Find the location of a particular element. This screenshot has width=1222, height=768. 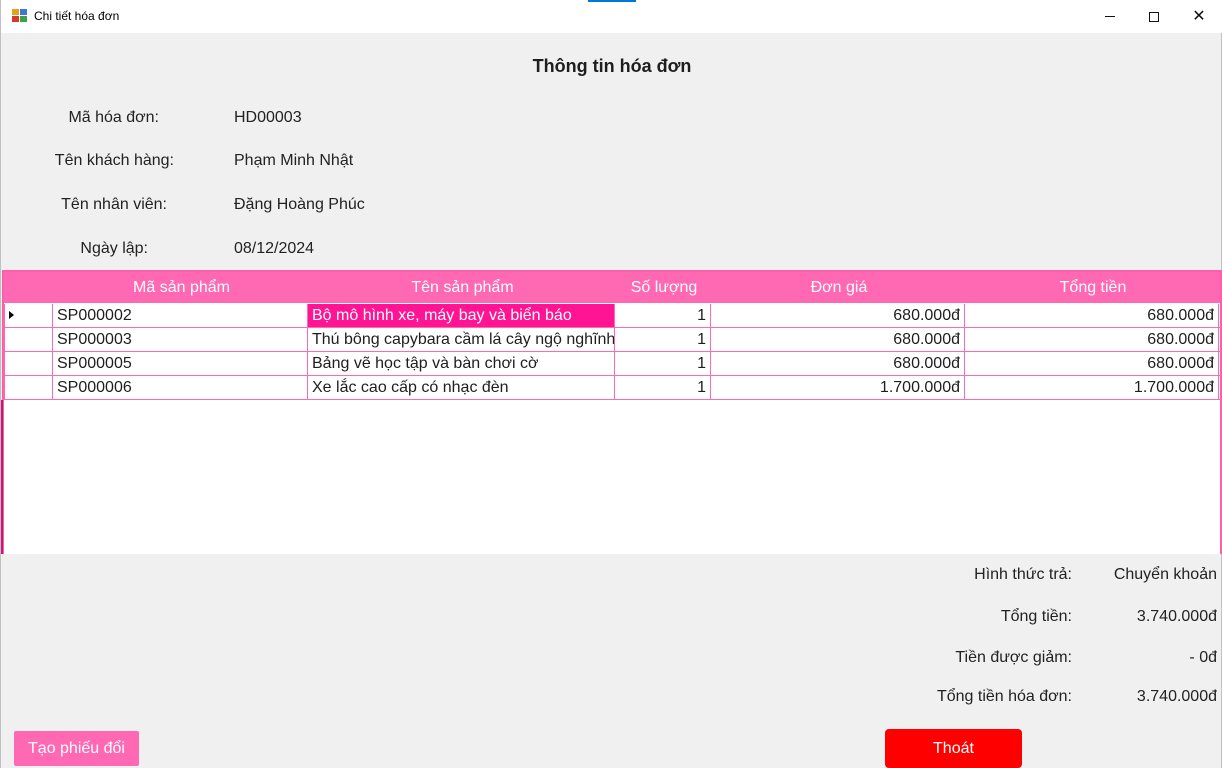

discount-label: Tiền được giảm: is located at coordinates (1013, 657).